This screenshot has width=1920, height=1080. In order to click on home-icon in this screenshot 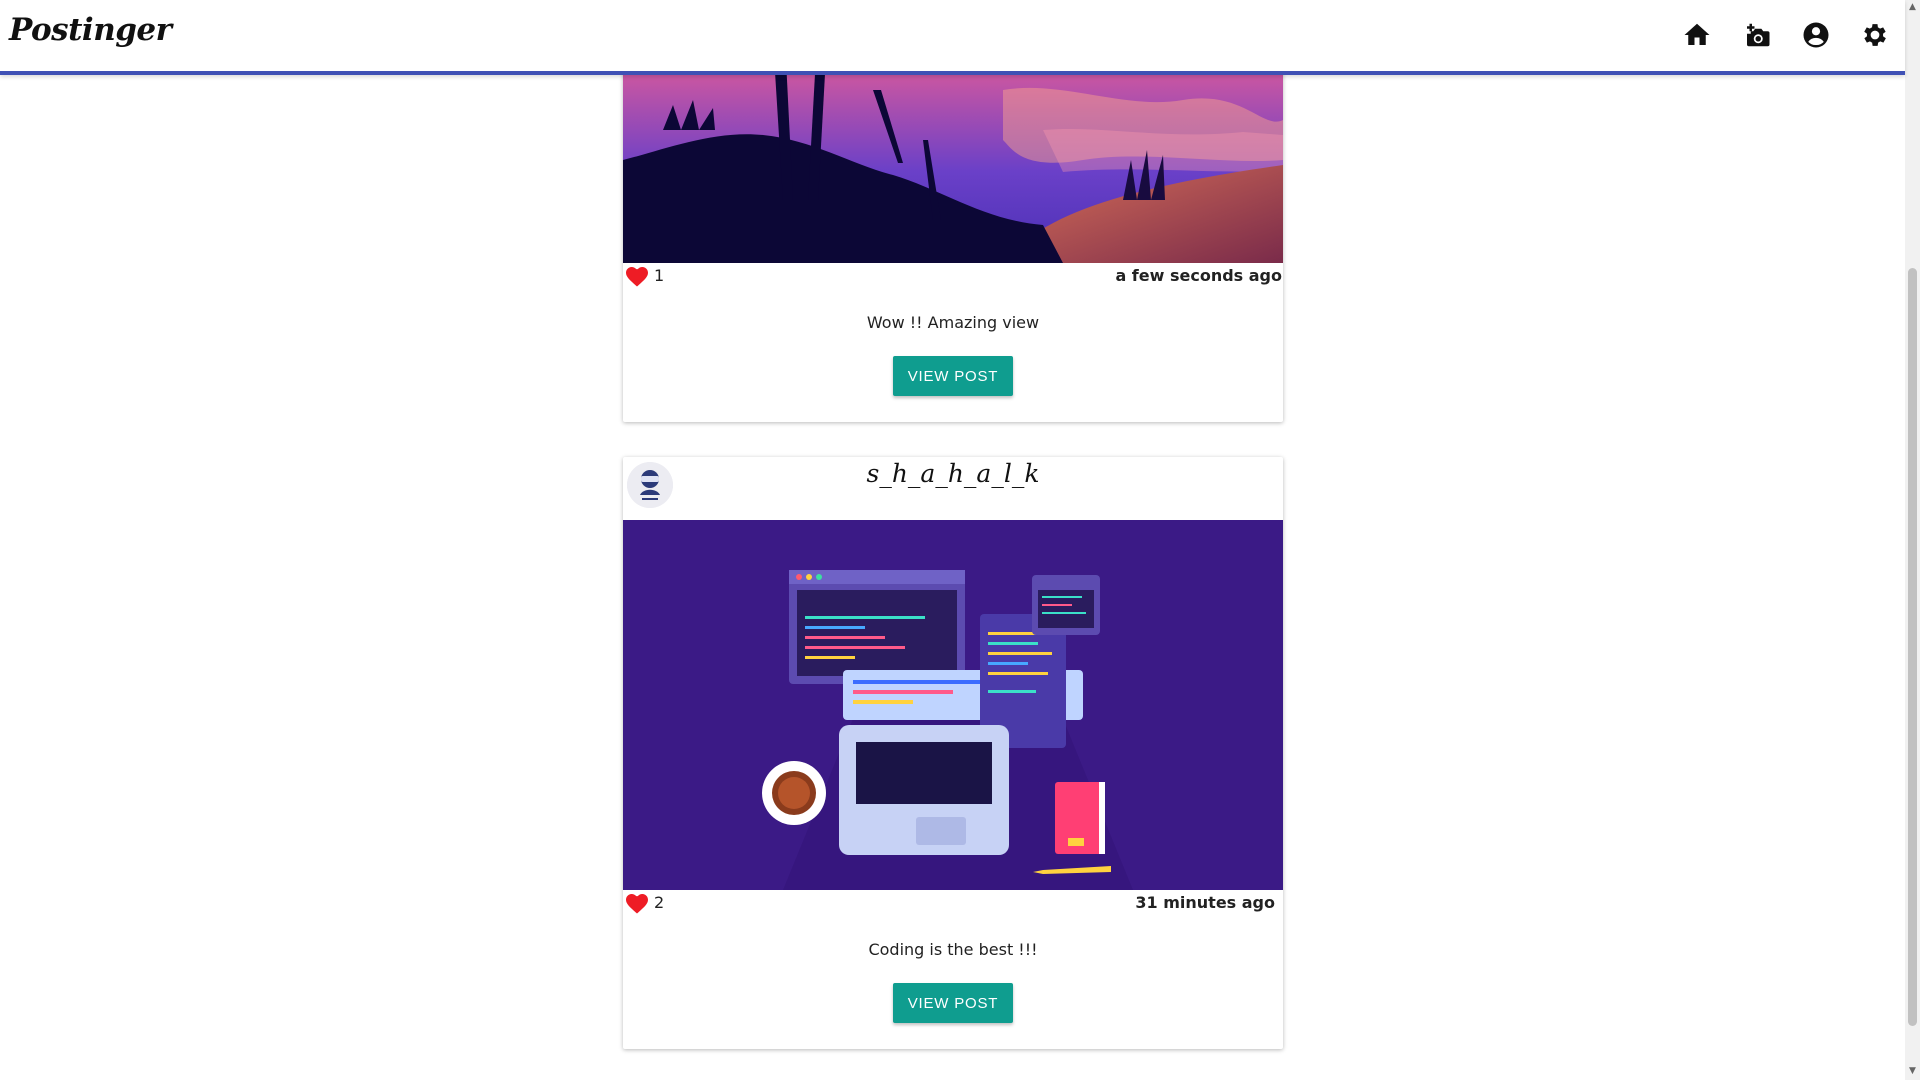, I will do `click(1697, 35)`.